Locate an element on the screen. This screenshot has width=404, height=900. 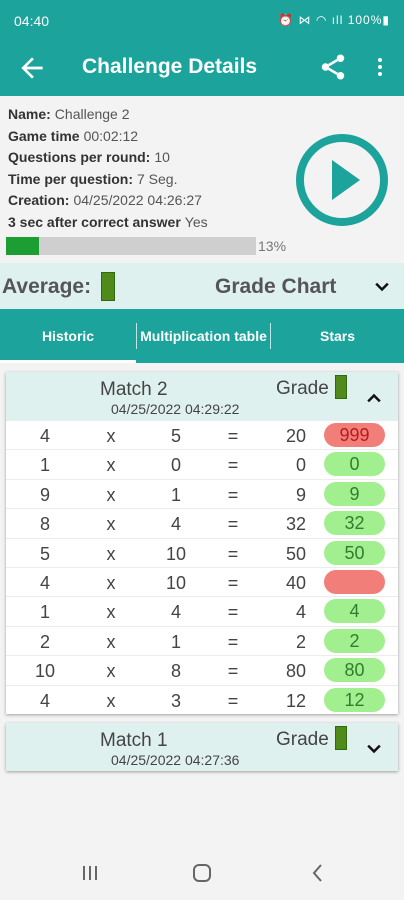
tab-historic: Historic is located at coordinates (68, 336).